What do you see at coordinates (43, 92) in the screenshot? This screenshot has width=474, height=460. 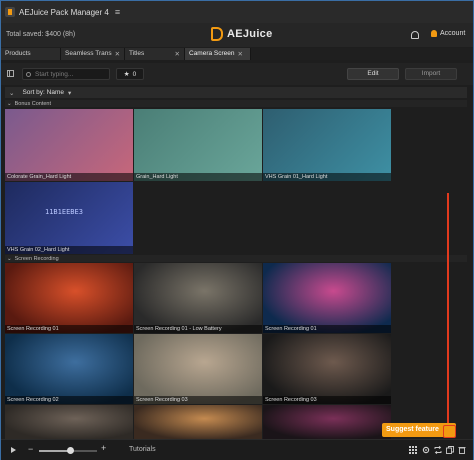 I see `sort-label: Sort by: Name` at bounding box center [43, 92].